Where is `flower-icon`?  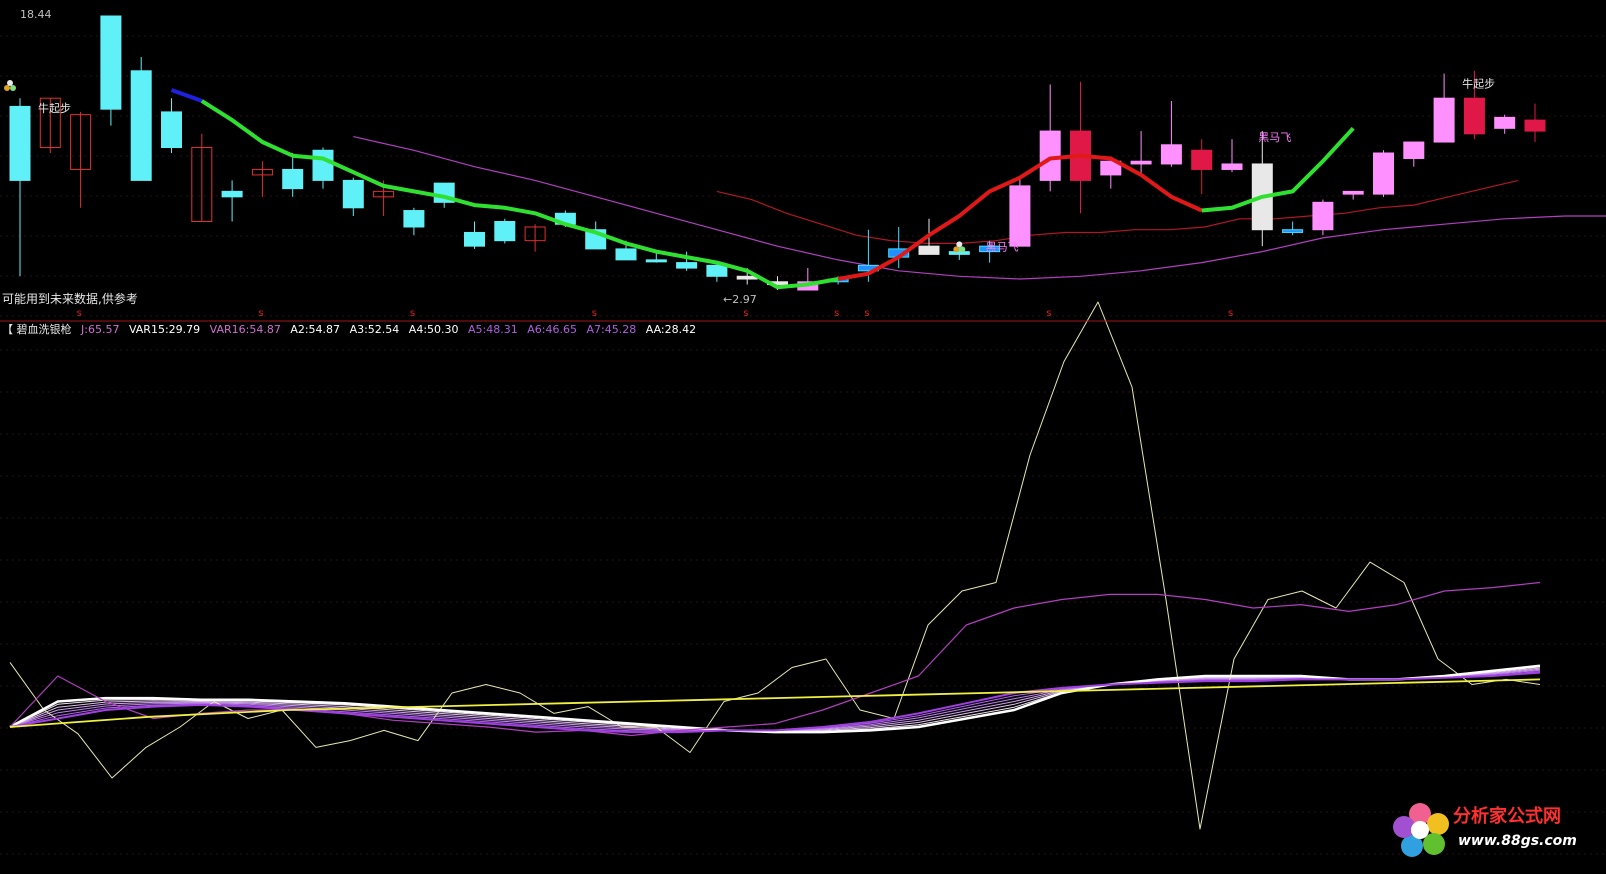
flower-icon is located at coordinates (1421, 830).